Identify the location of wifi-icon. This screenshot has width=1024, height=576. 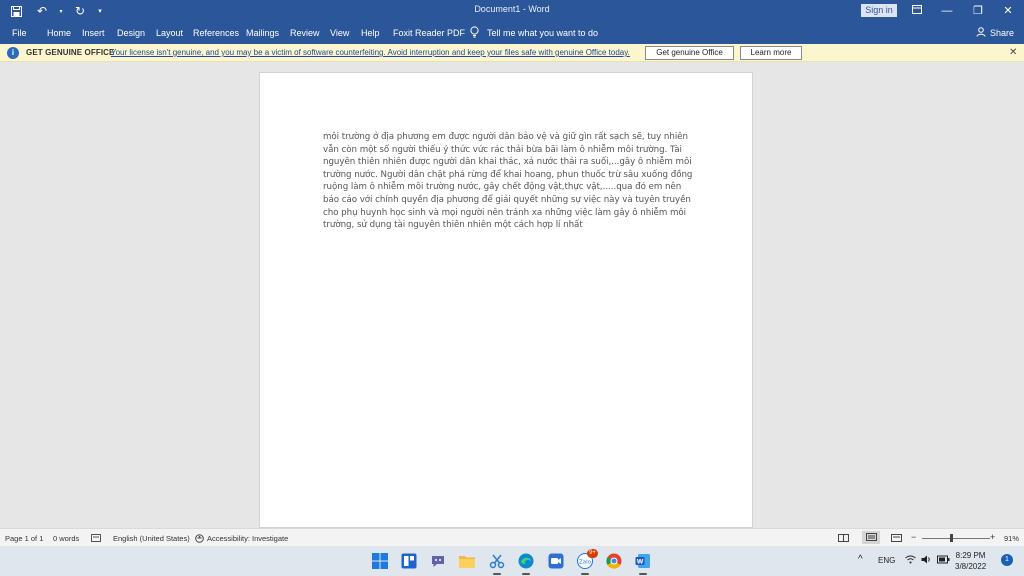
(910, 560).